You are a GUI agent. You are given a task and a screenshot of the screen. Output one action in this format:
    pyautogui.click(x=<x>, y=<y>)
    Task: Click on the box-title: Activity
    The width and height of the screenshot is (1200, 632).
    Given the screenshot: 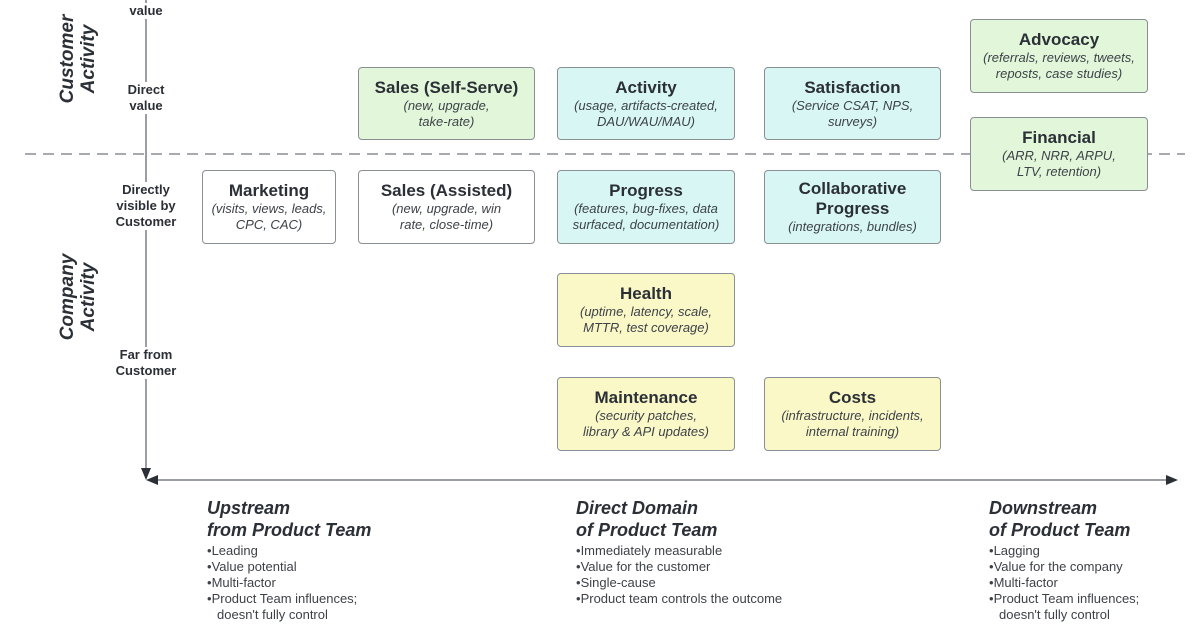 What is the action you would take?
    pyautogui.click(x=646, y=87)
    